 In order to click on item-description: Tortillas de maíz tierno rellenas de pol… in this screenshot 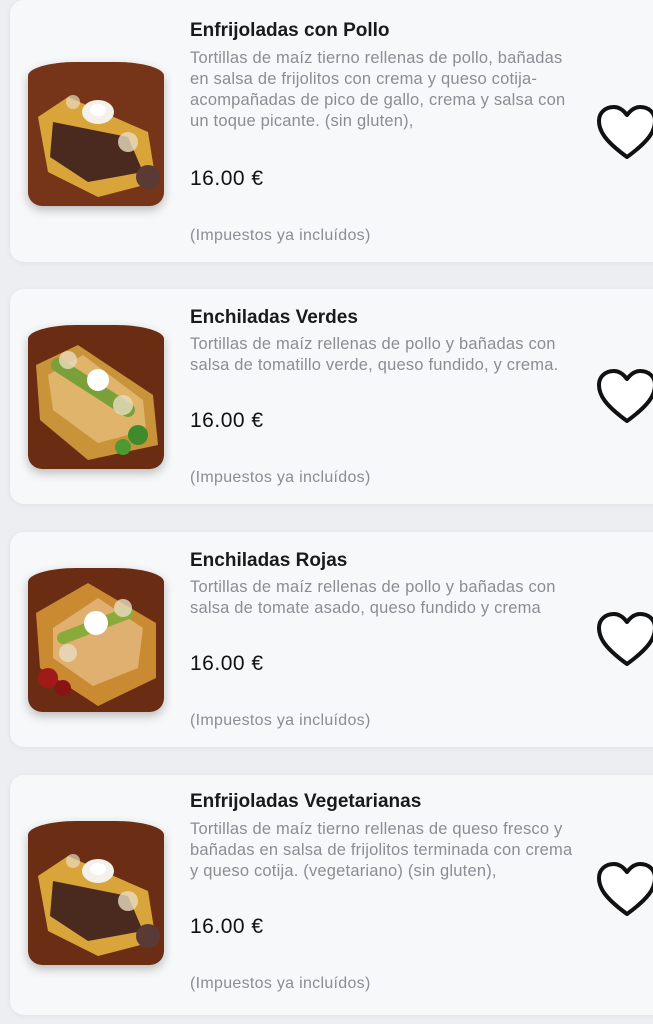, I will do `click(378, 89)`.